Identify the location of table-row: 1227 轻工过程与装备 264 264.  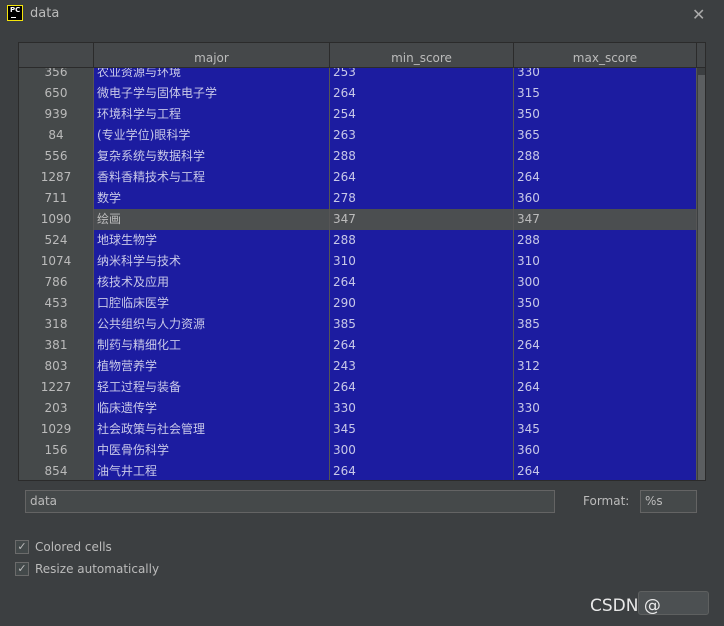
(358, 387).